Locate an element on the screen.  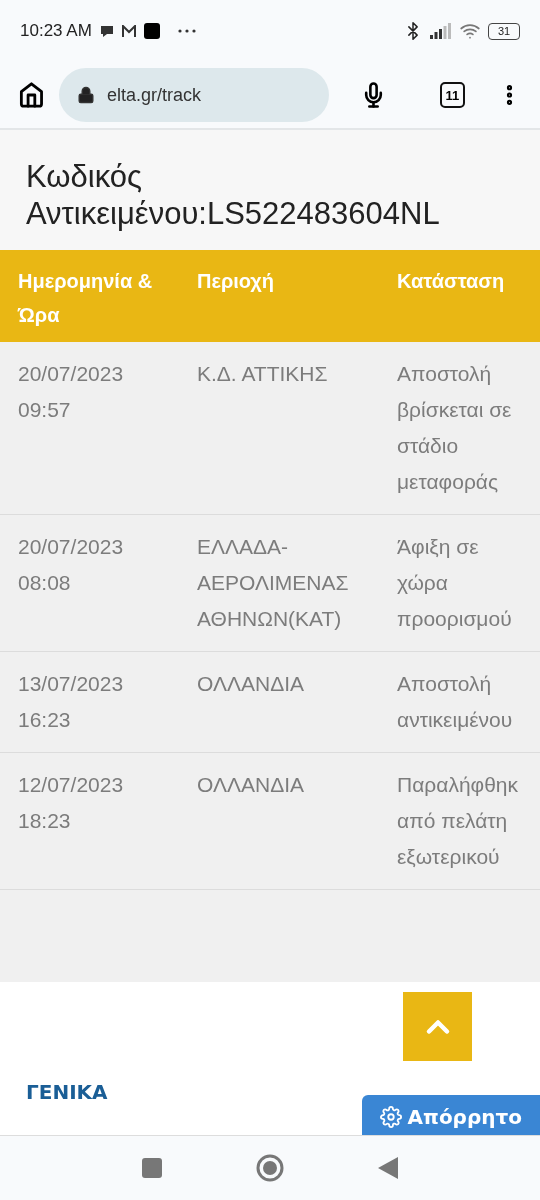
status-time: 10:23 AM is located at coordinates (56, 31).